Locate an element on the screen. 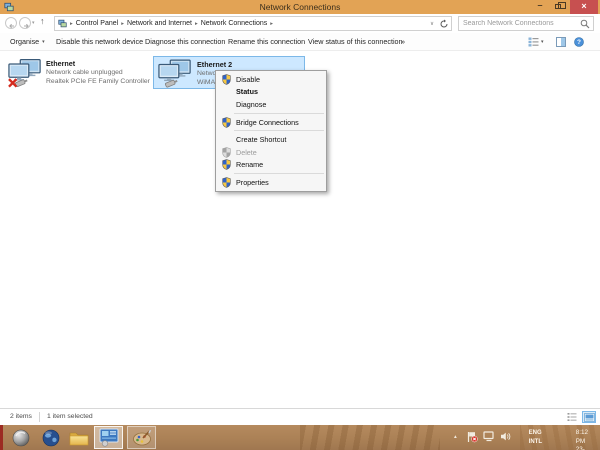 This screenshot has height=450, width=600. organise-button: Organise ▾ is located at coordinates (27, 42).